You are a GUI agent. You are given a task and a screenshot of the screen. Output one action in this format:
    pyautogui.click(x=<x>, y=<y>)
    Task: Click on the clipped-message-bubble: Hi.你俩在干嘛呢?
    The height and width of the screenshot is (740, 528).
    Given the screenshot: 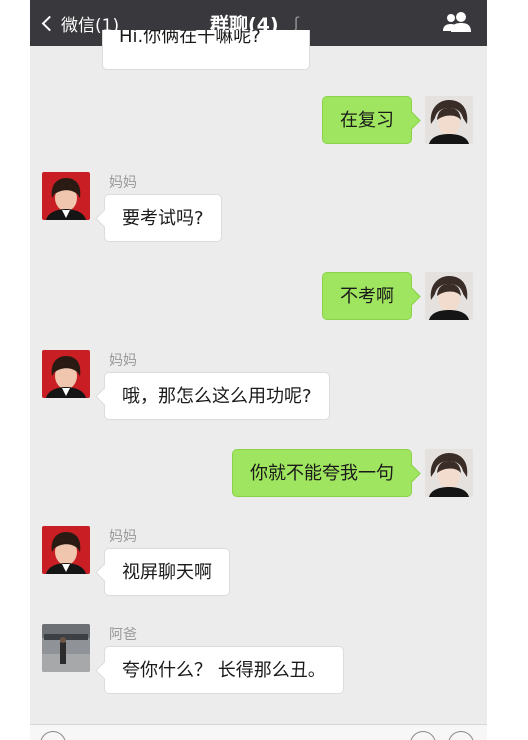 What is the action you would take?
    pyautogui.click(x=206, y=50)
    